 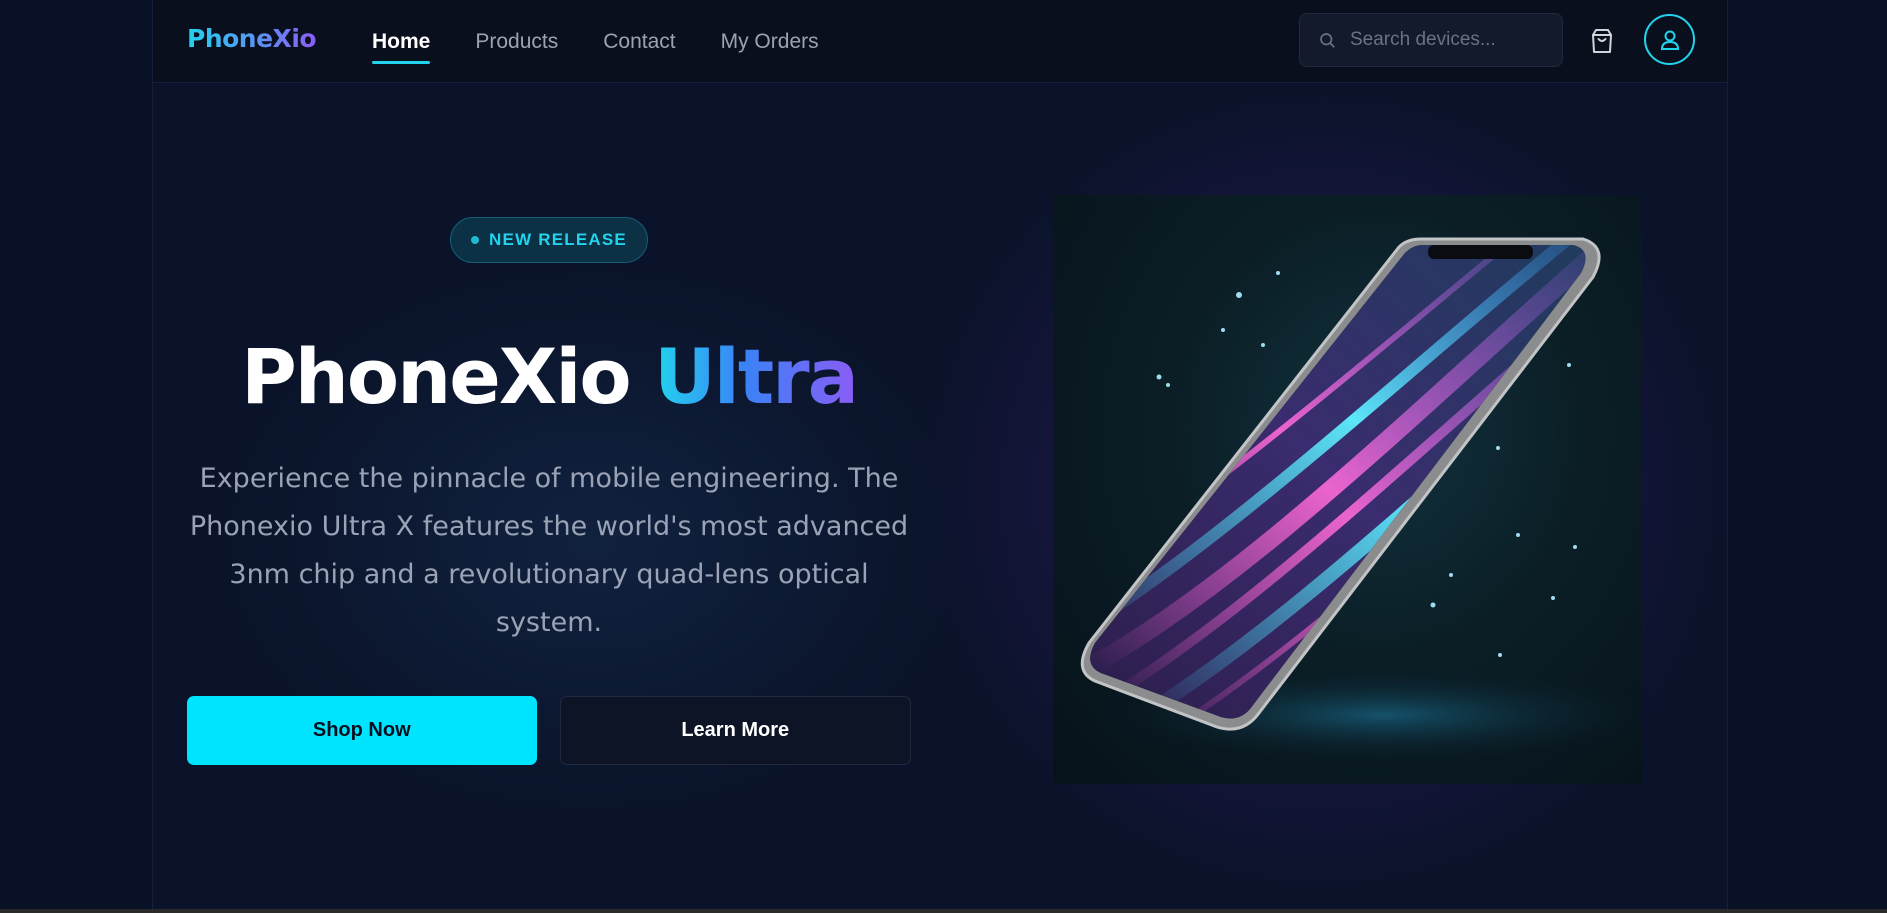 I want to click on search-icon, so click(x=1327, y=40).